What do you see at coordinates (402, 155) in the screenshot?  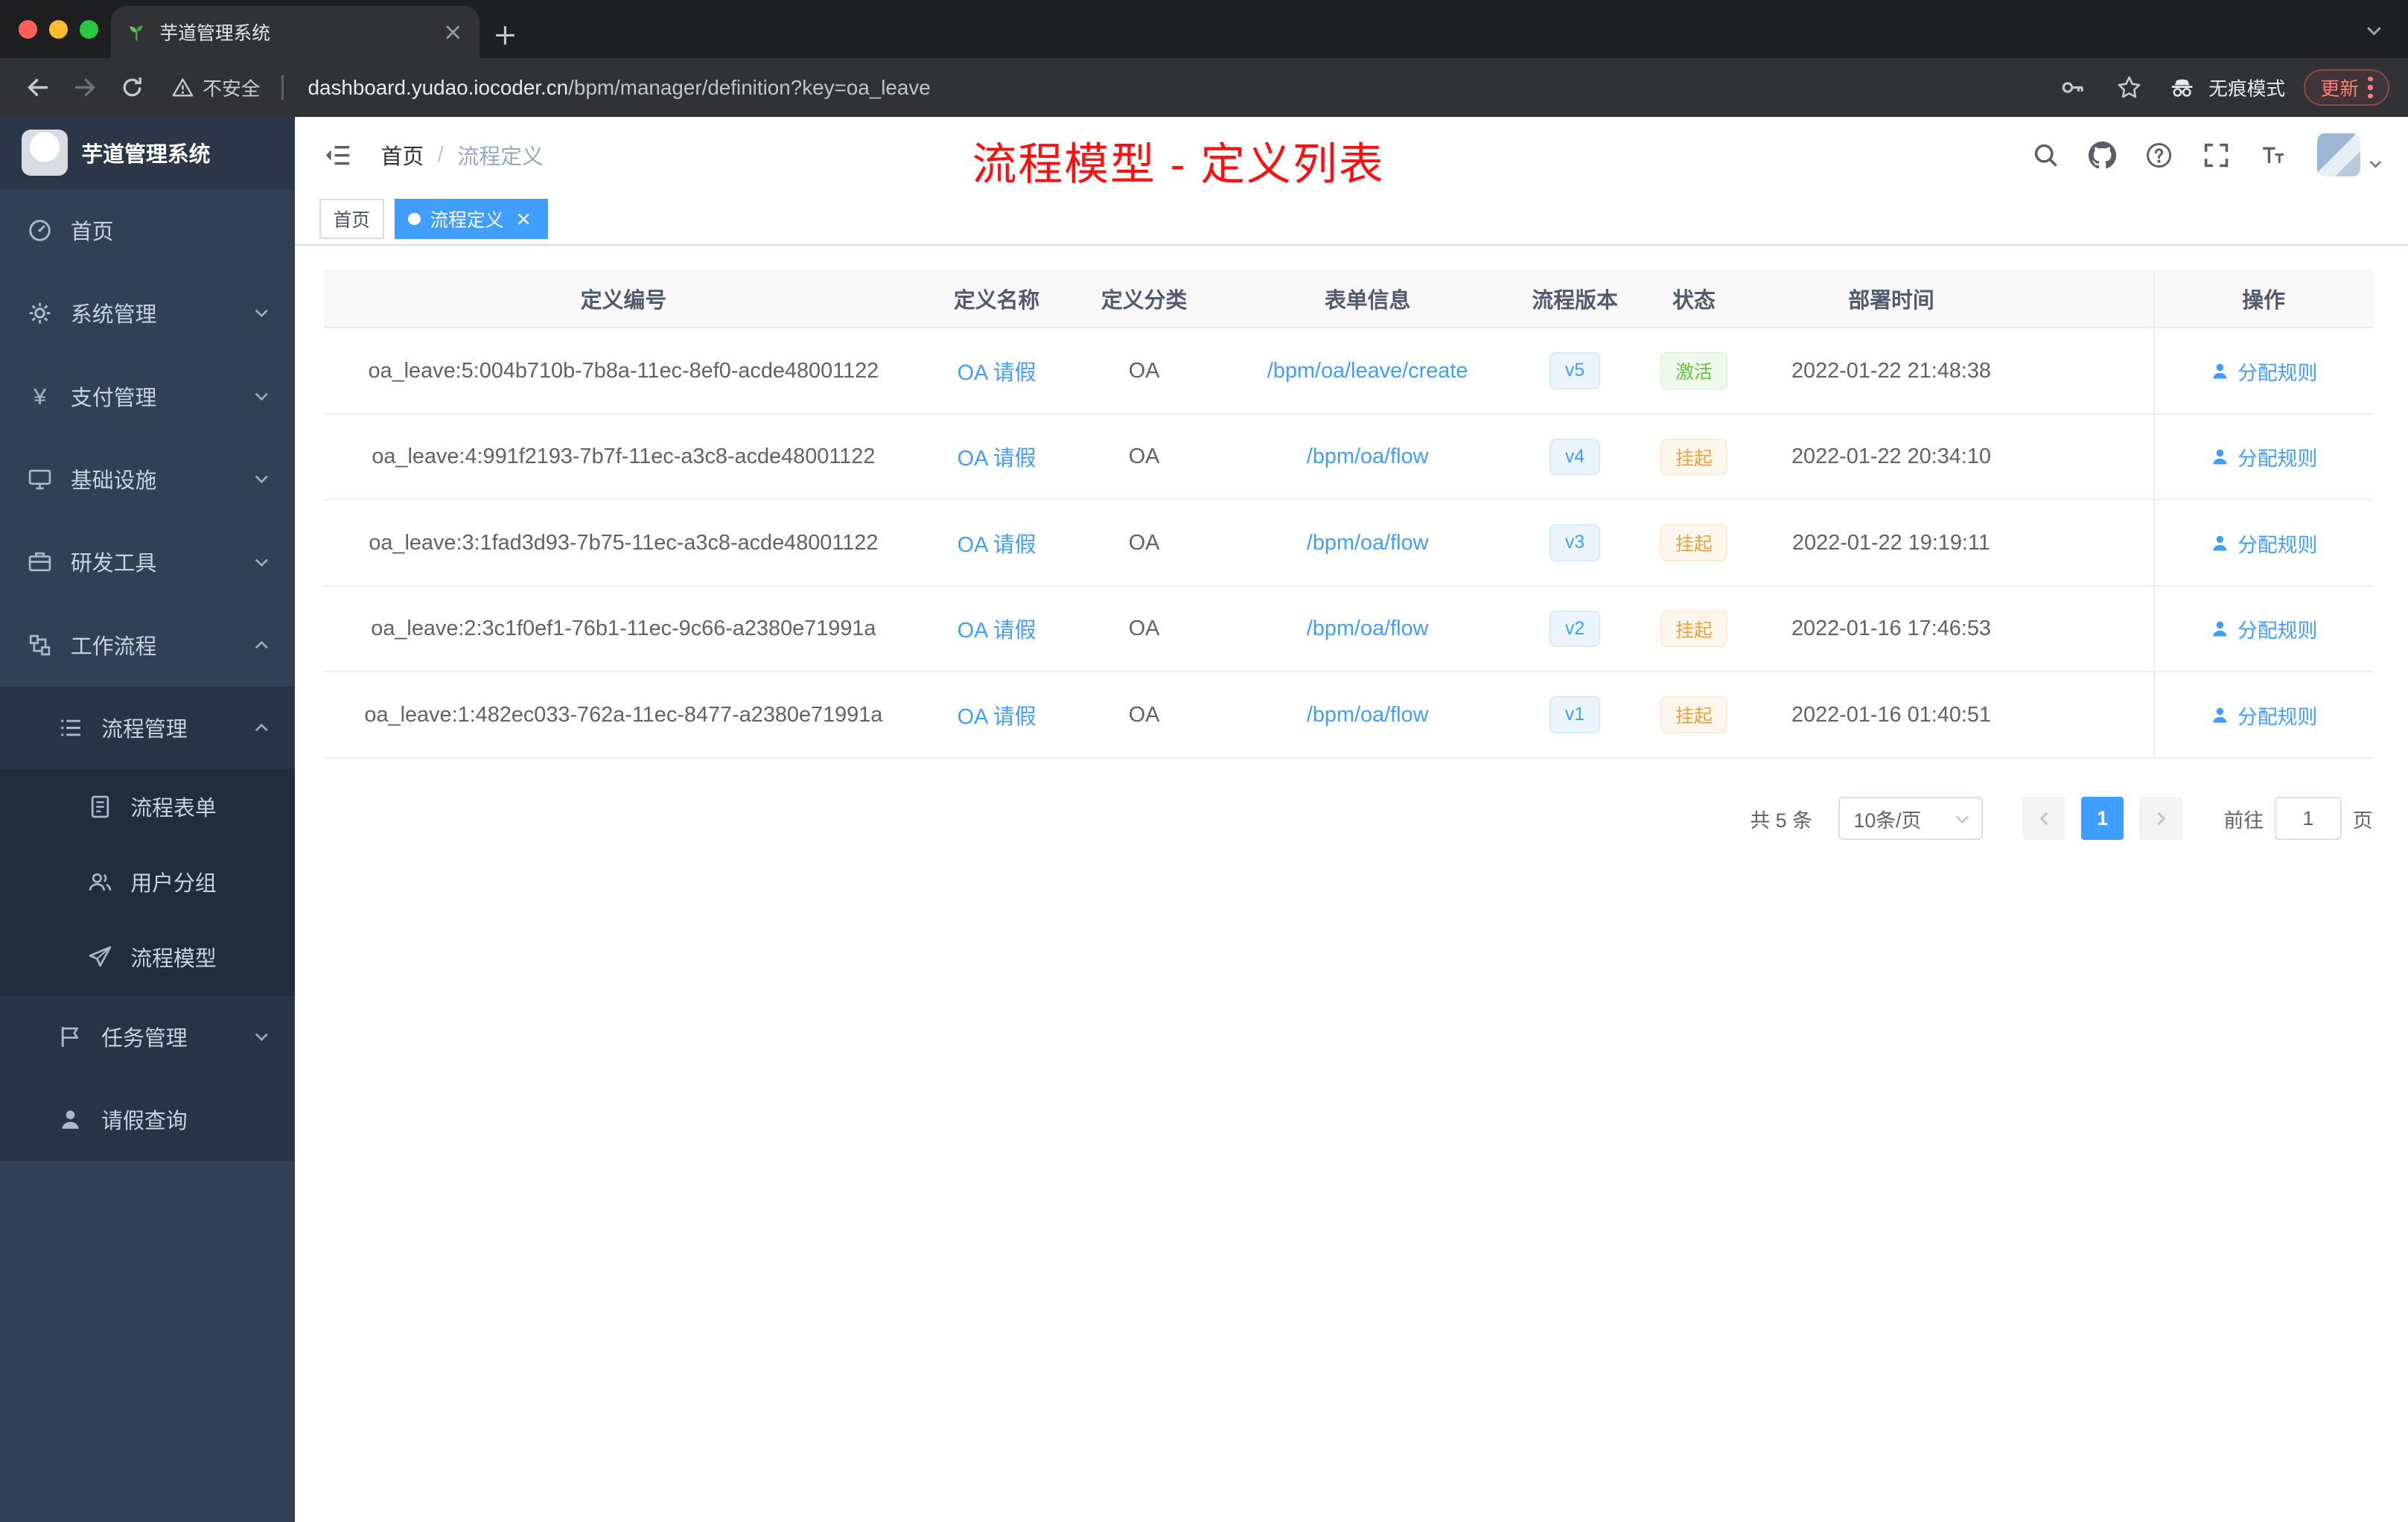 I see `breadcrumb-home: 首页` at bounding box center [402, 155].